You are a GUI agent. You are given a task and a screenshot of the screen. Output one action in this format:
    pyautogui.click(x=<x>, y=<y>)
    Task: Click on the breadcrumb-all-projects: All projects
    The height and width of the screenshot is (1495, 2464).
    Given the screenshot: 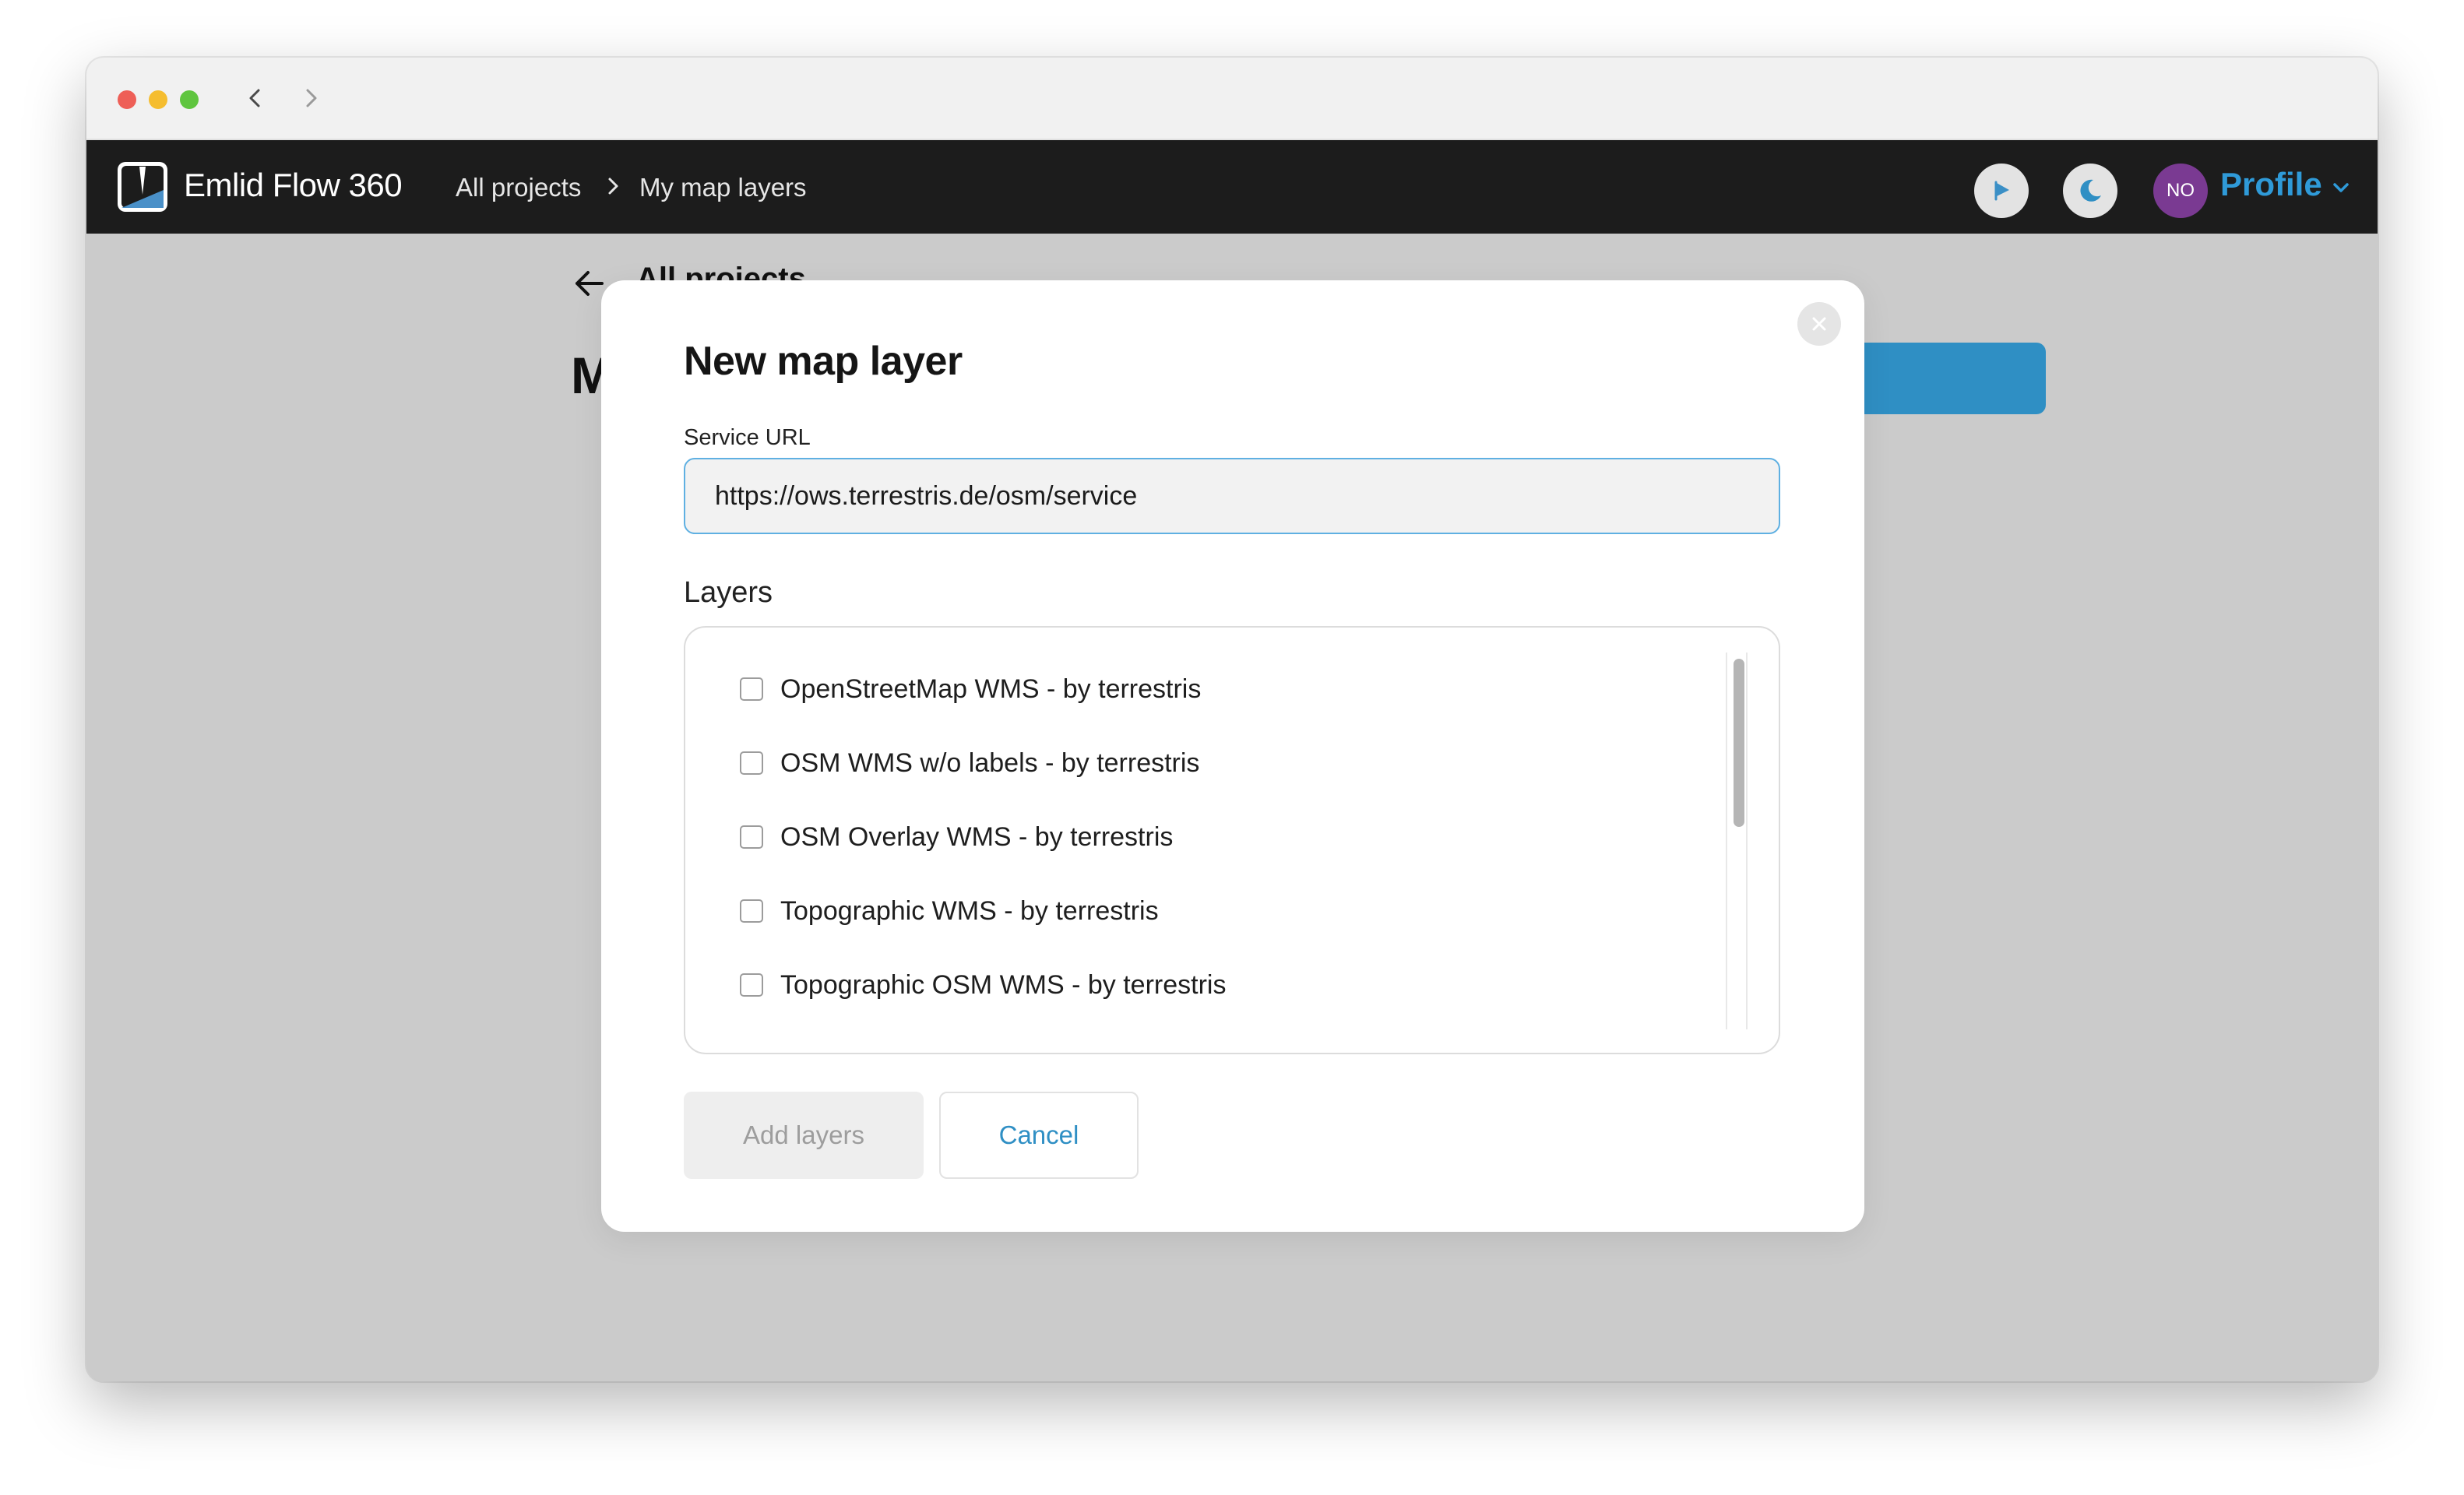 What is the action you would take?
    pyautogui.click(x=518, y=187)
    